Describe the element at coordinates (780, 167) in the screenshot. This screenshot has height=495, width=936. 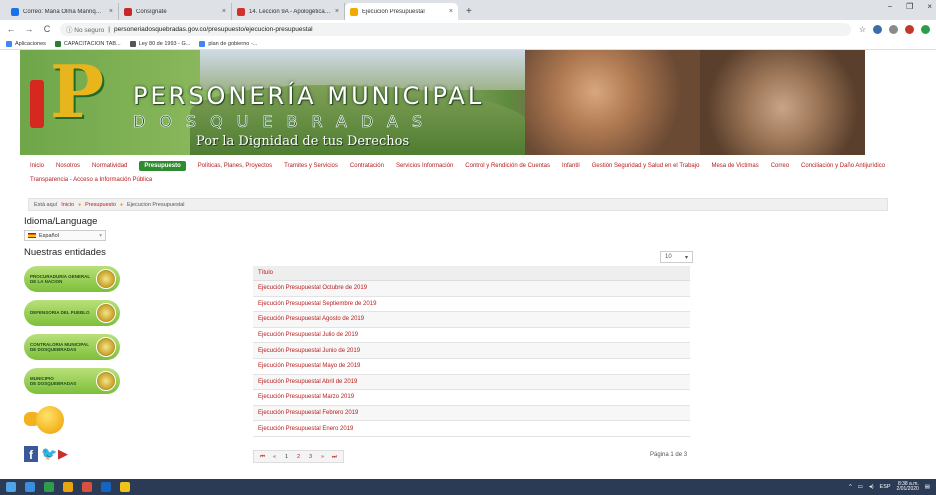
I see `menu-item-correo: Correo` at that location.